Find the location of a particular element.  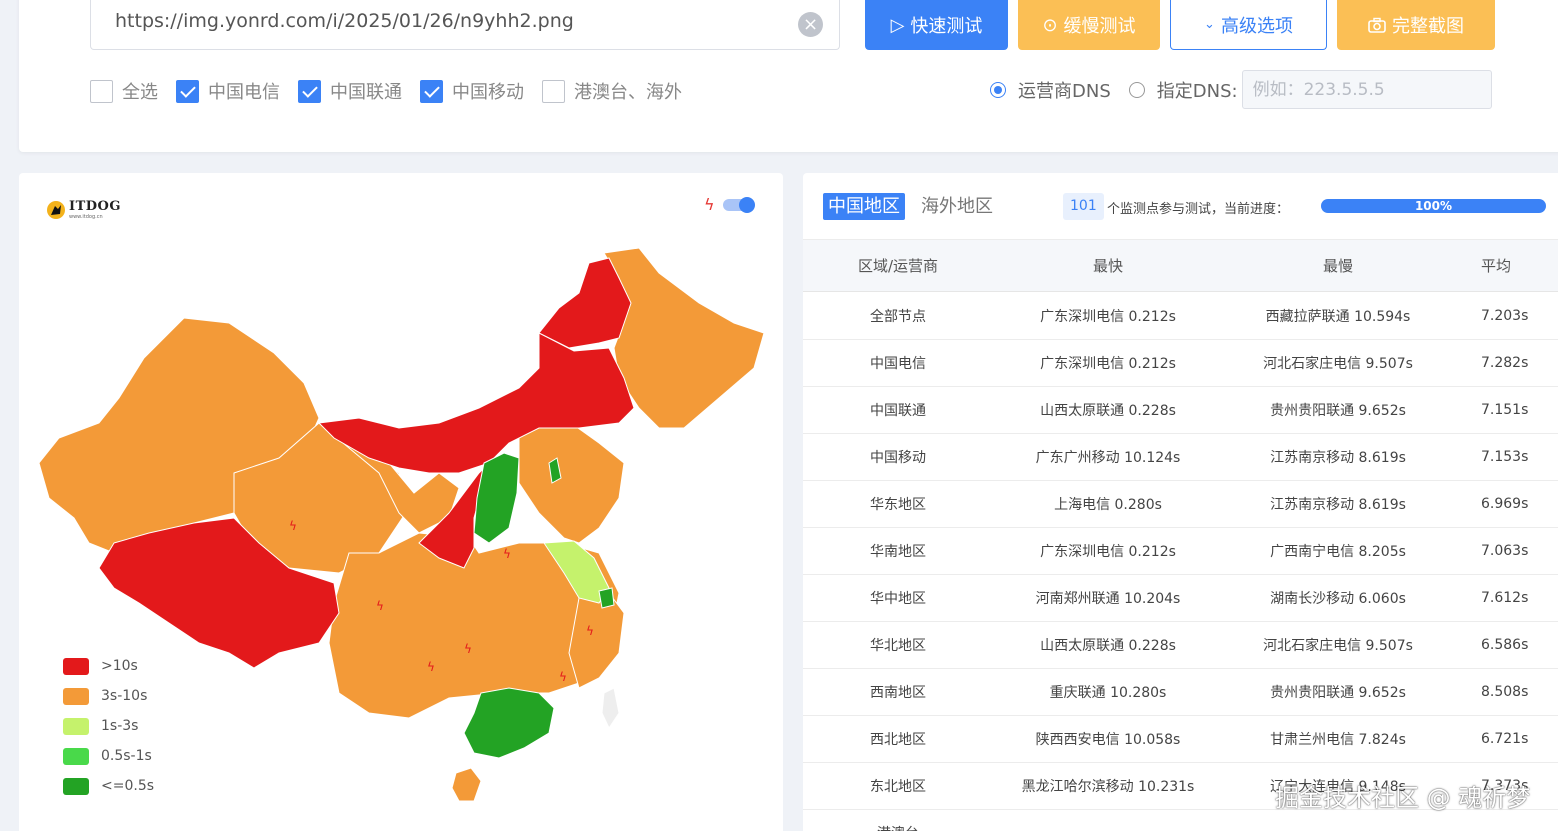

cell-slowest: 广西南宁电信 8.205s is located at coordinates (1338, 552).